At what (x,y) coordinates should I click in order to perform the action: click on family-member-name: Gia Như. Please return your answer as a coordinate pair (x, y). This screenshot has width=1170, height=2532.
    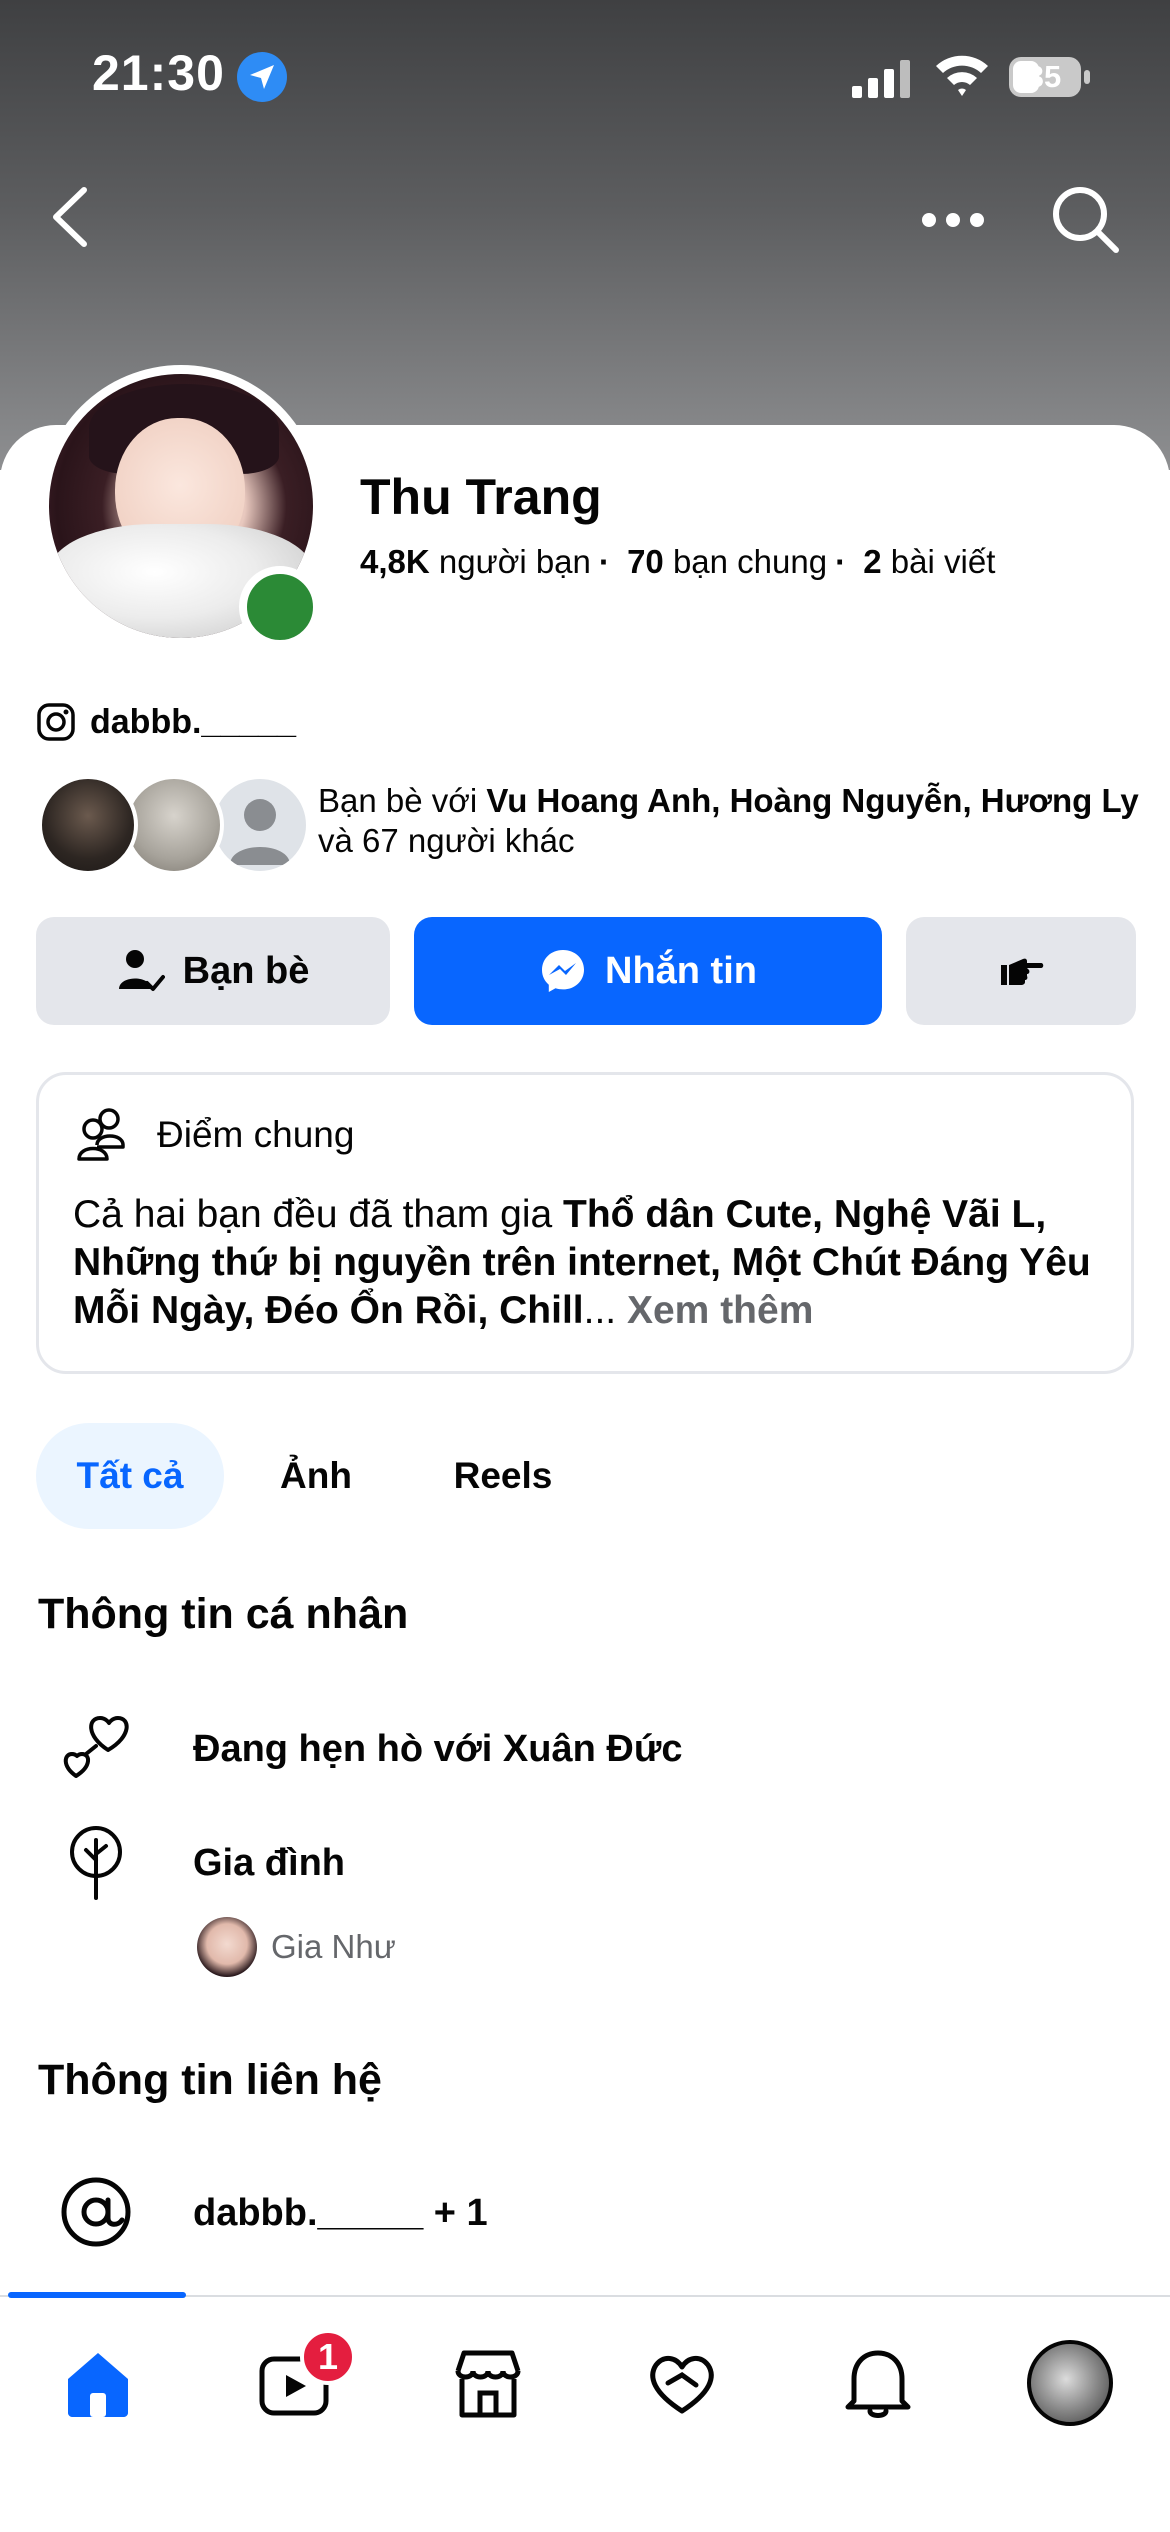
    Looking at the image, I should click on (333, 1946).